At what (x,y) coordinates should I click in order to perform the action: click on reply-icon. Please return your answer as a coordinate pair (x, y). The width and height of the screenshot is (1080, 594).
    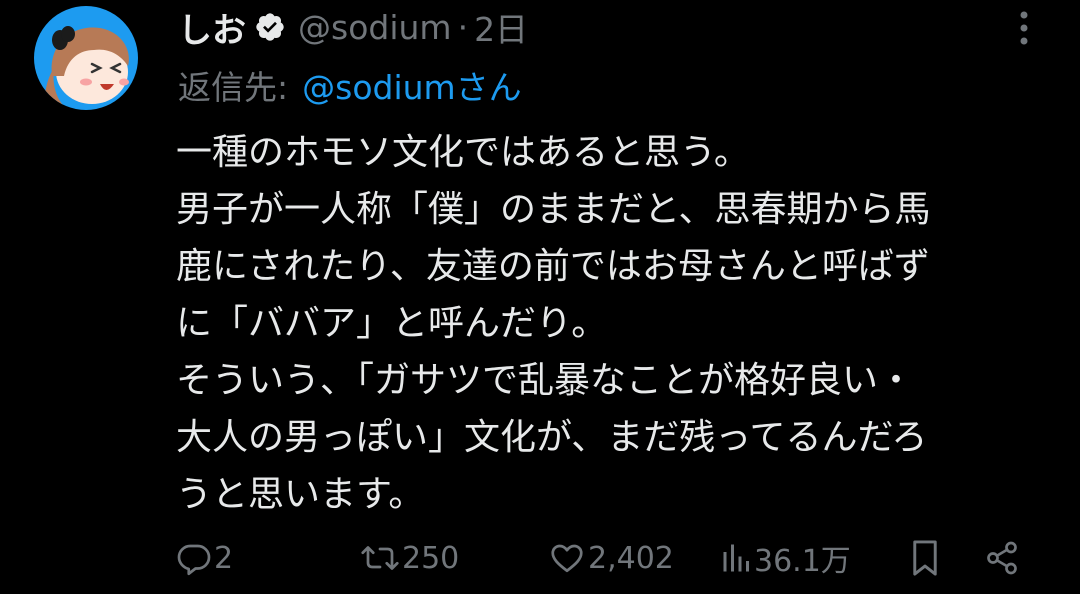
    Looking at the image, I should click on (194, 558).